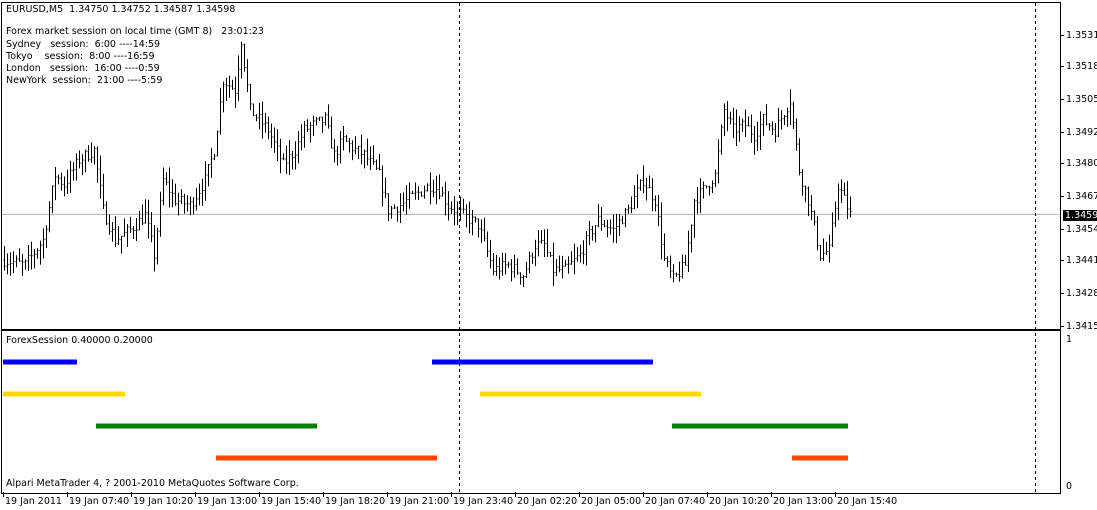  Describe the element at coordinates (33, 501) in the screenshot. I see `time-tick-label: 19 Jan 2011` at that location.